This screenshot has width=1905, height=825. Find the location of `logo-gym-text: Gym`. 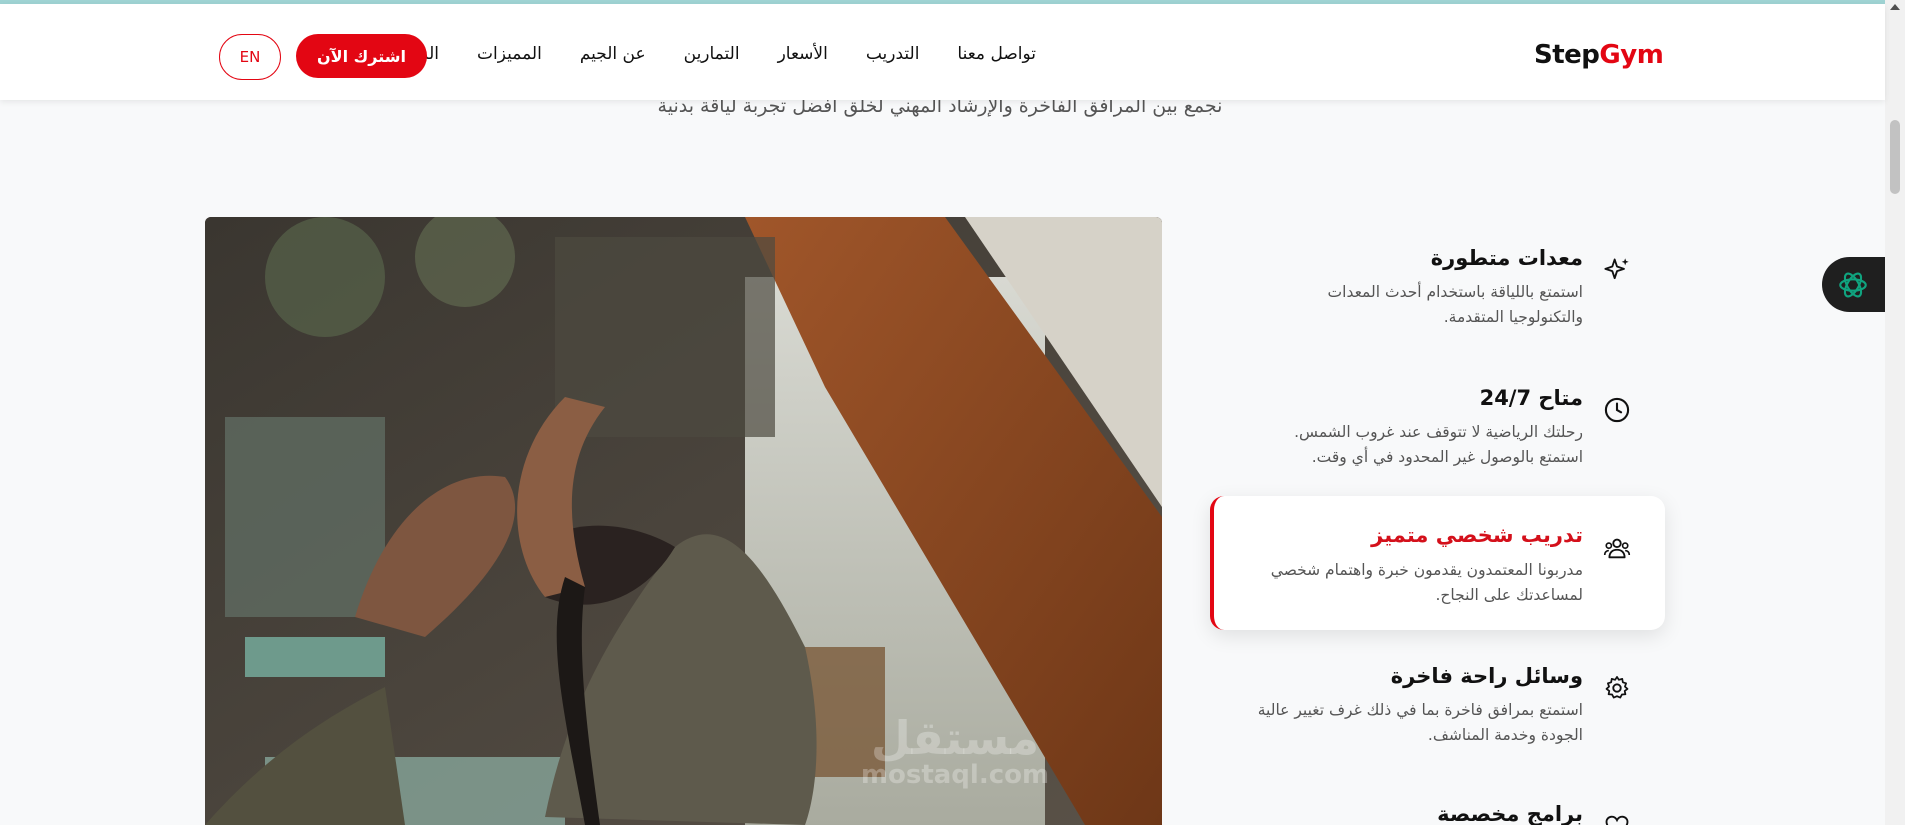

logo-gym-text: Gym is located at coordinates (1631, 55).